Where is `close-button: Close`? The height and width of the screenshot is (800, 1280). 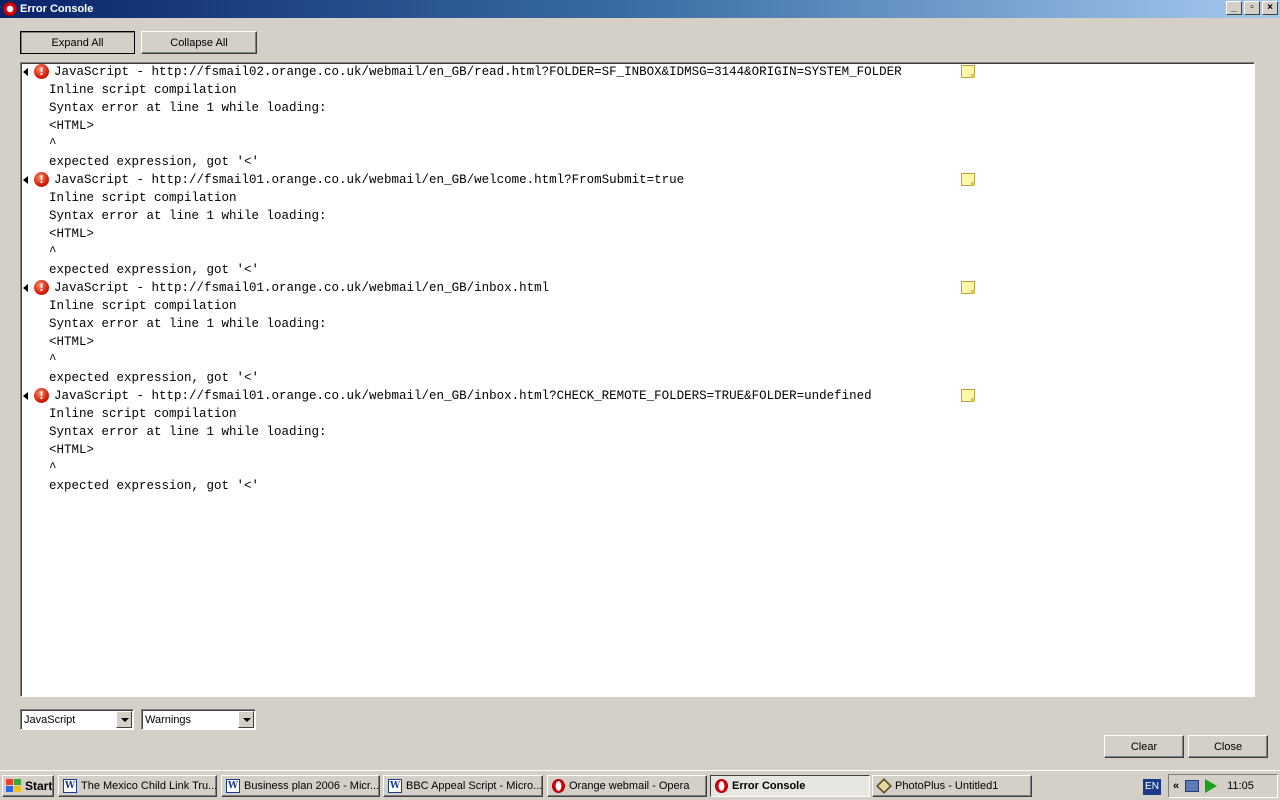 close-button: Close is located at coordinates (1228, 746).